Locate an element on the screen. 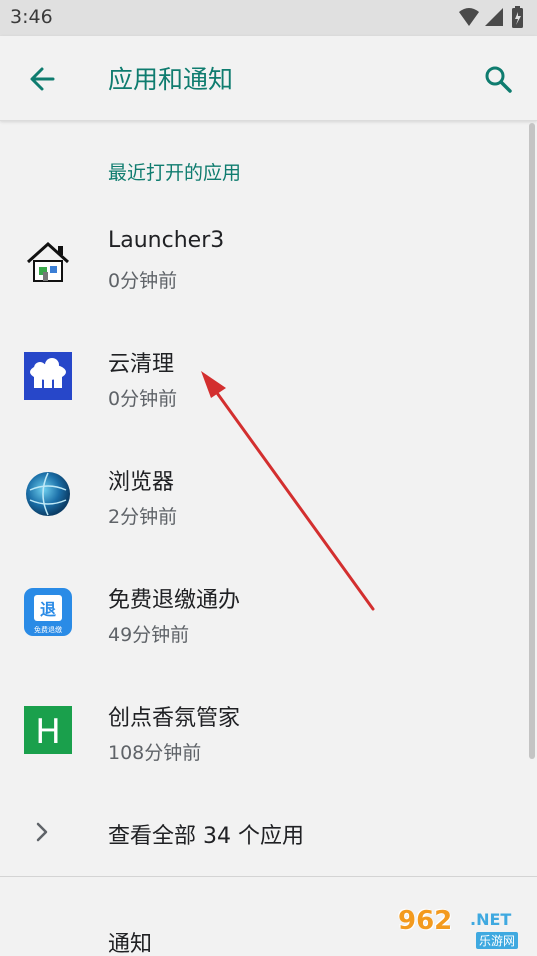 The image size is (537, 956). refund-icon-char: 退 is located at coordinates (48, 609).